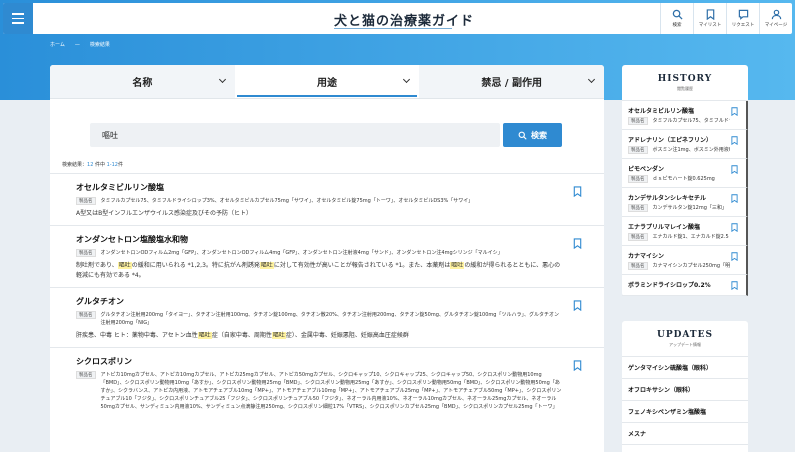  I want to click on tab-name: 名称, so click(142, 81).